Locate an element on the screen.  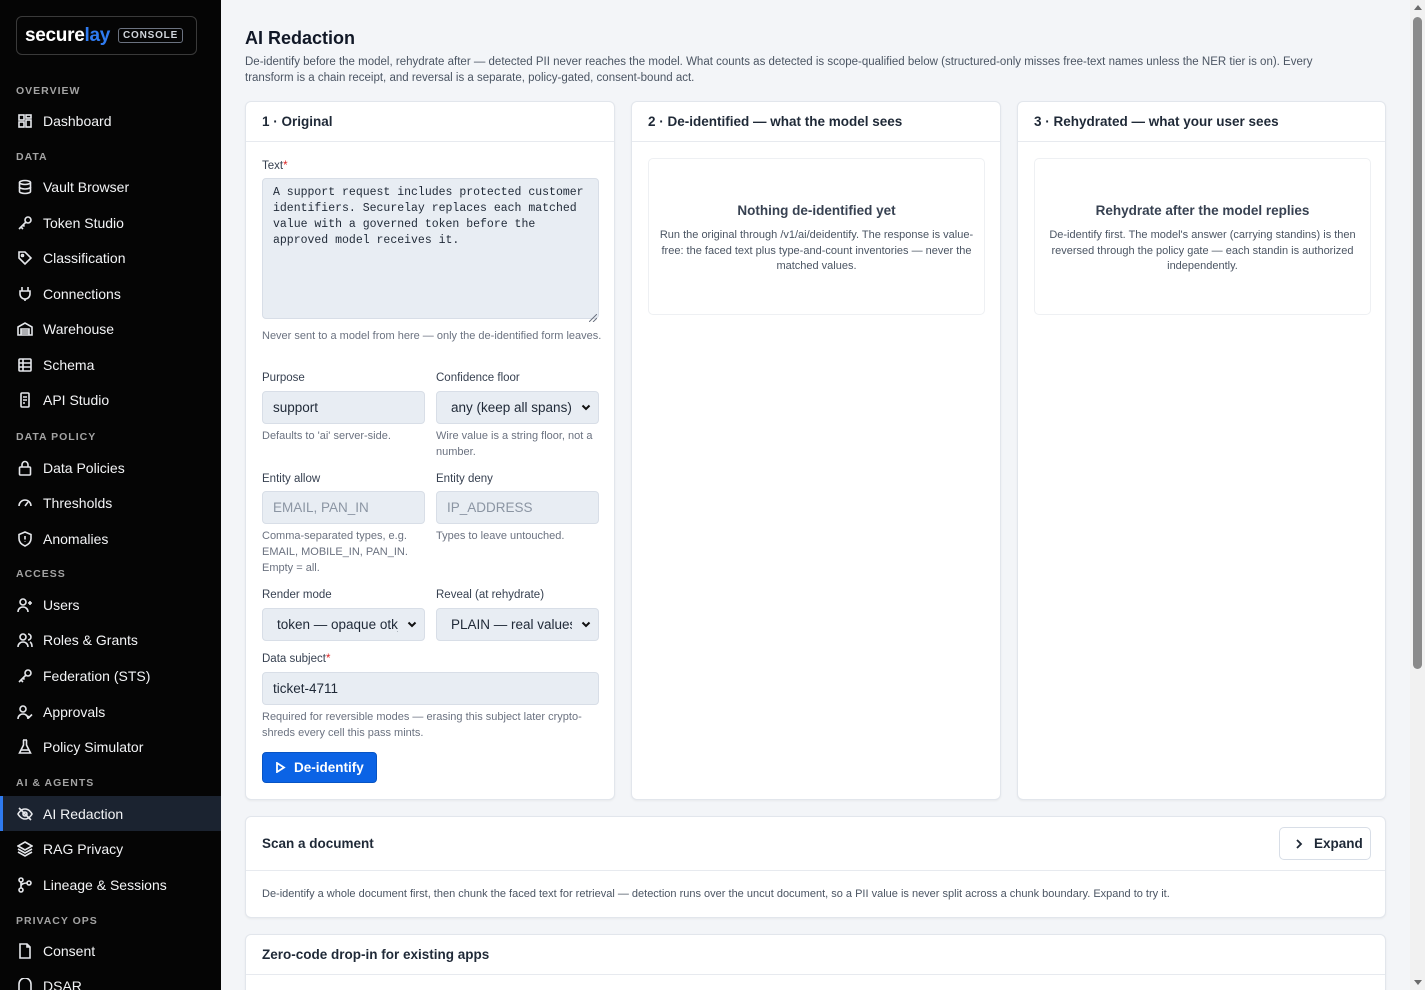
purpose-input: support is located at coordinates (343, 407).